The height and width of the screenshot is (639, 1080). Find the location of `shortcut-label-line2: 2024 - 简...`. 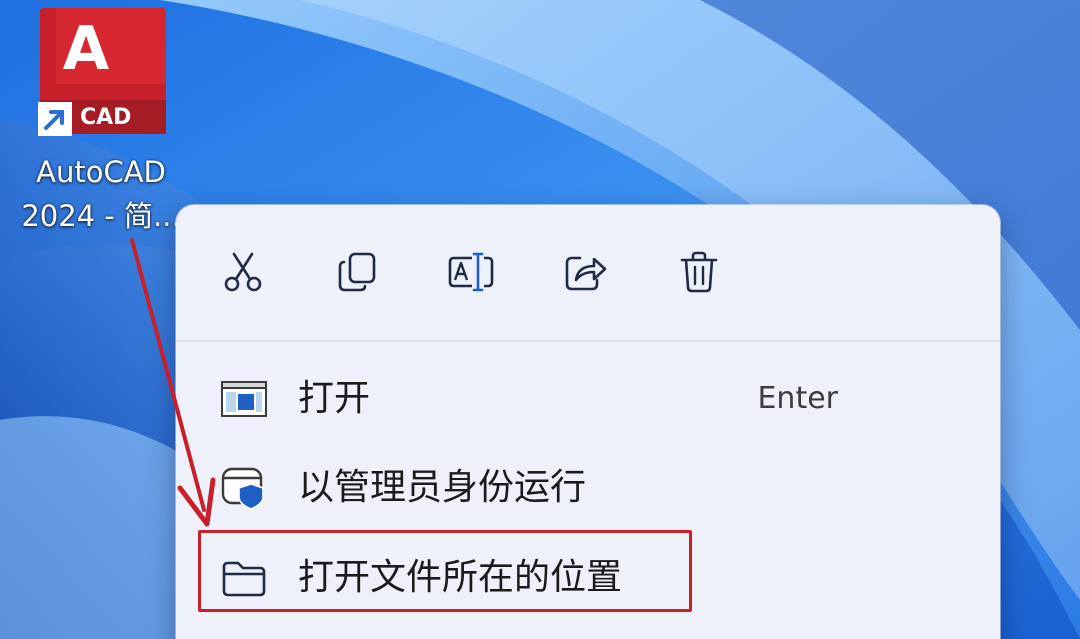

shortcut-label-line2: 2024 - 简... is located at coordinates (101, 216).